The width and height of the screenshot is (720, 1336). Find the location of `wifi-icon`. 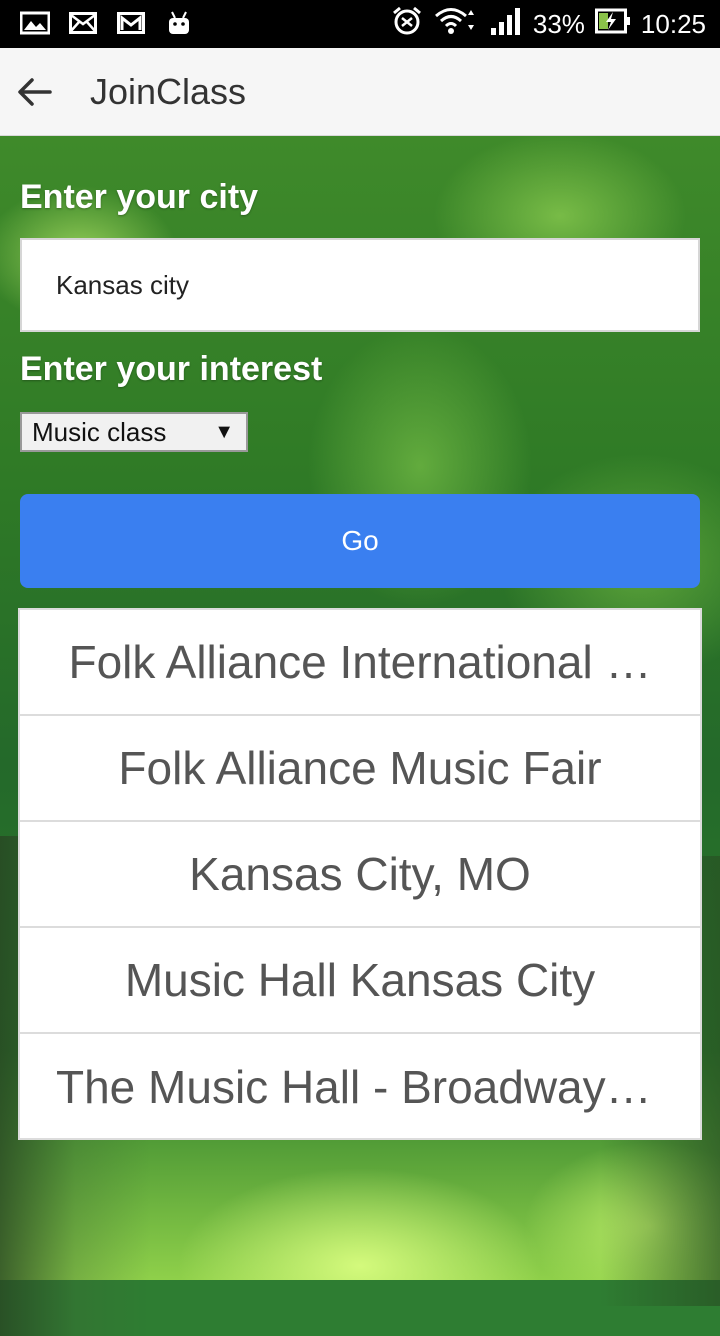

wifi-icon is located at coordinates (456, 24).